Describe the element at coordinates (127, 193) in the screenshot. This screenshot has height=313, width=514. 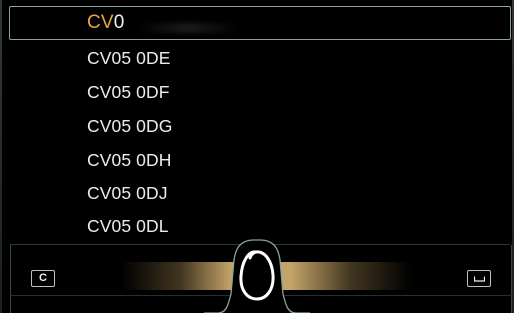
I see `suggestion-item: CV05 0DJ` at that location.